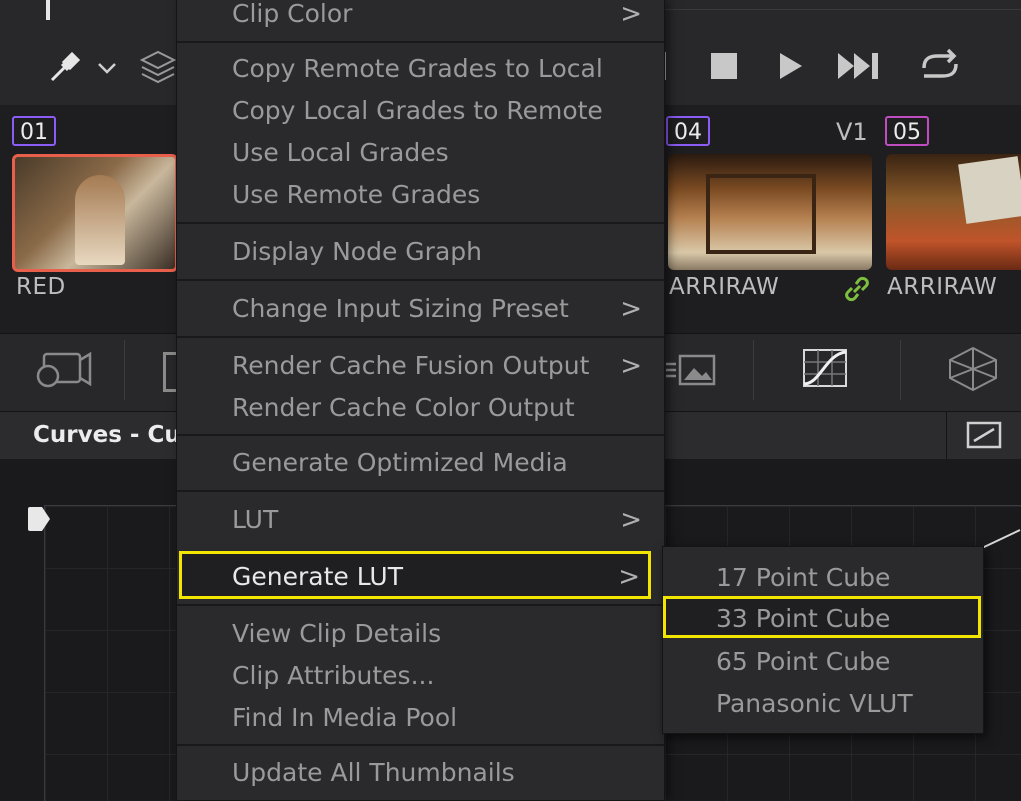  I want to click on submenu-item-33-point-cube: 33 Point Cube, so click(823, 619).